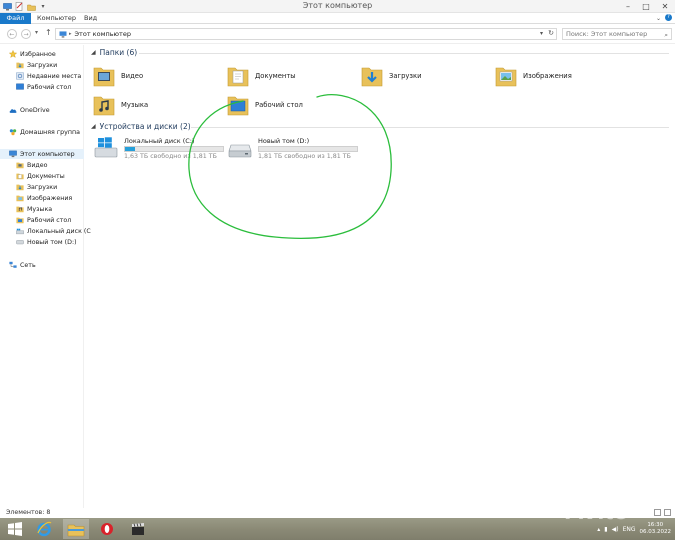 Image resolution: width=675 pixels, height=540 pixels. Describe the element at coordinates (52, 242) in the screenshot. I see `nav-item-label: Новый том (D:)` at that location.